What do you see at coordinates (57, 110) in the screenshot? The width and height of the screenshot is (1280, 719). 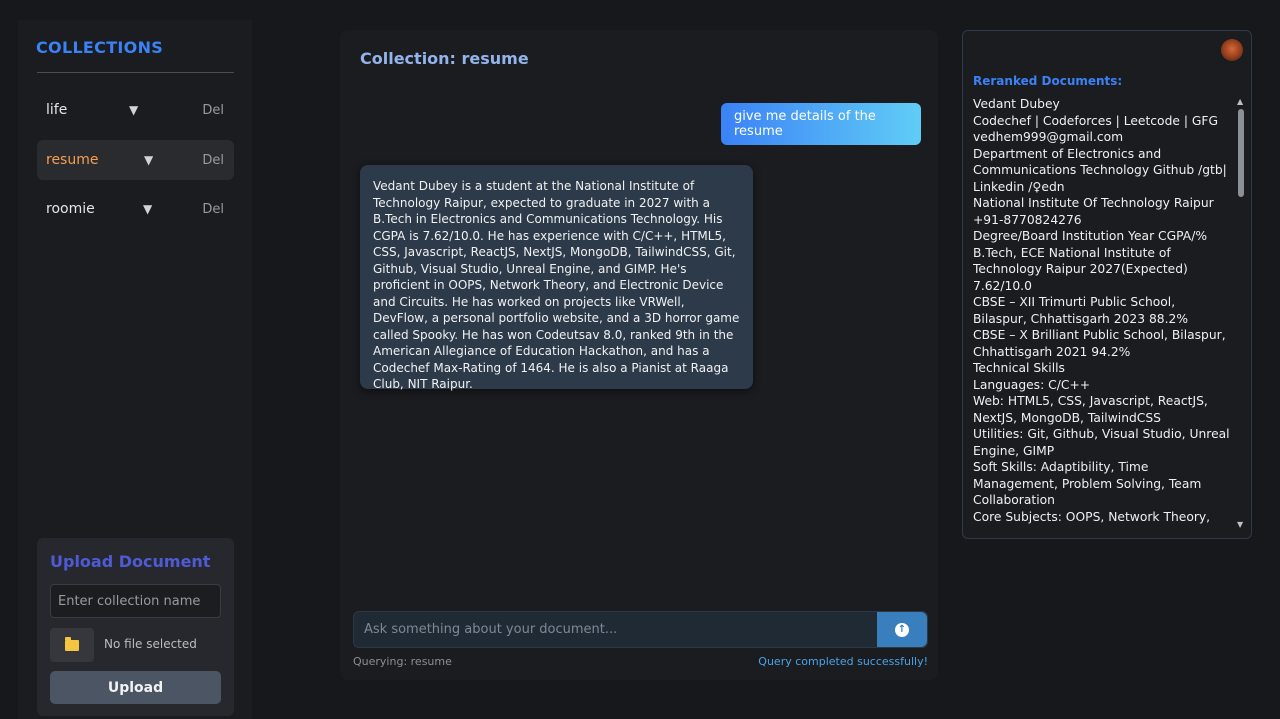 I see `collection-name: life` at bounding box center [57, 110].